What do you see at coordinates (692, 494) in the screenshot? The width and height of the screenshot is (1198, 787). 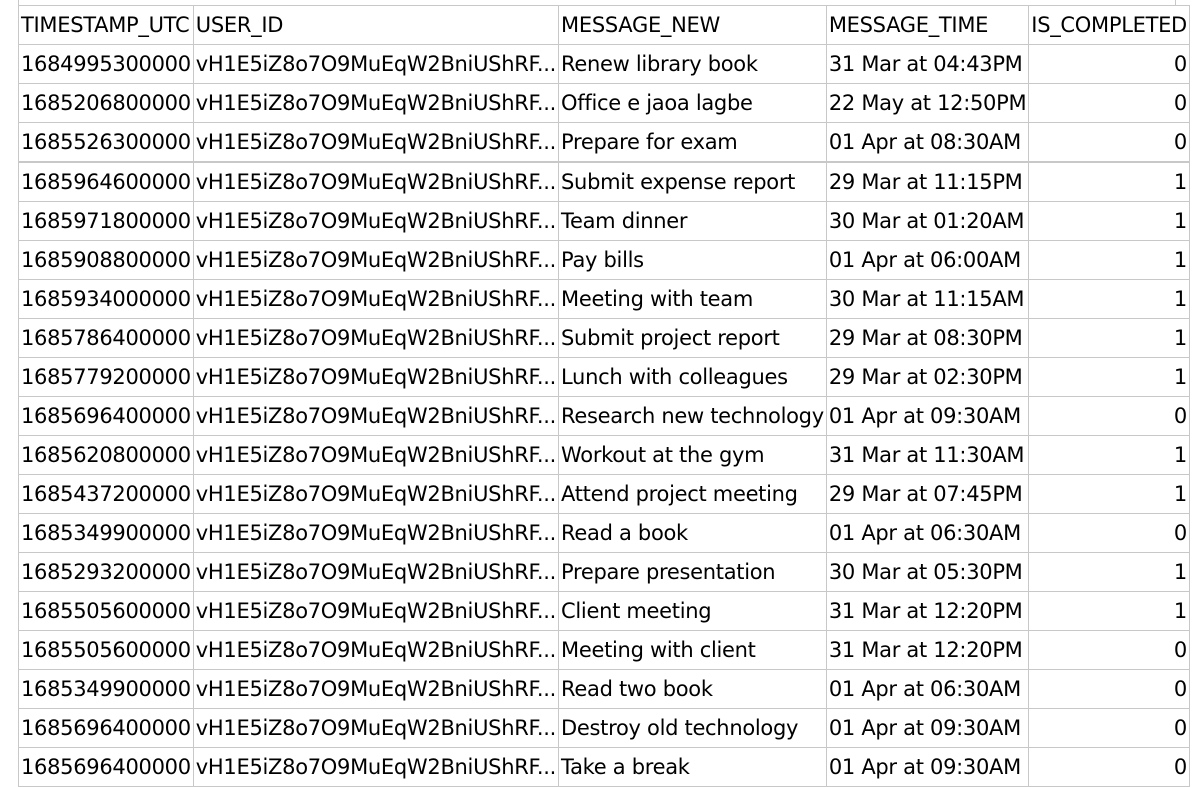 I see `message-cell: Attend project meeting` at bounding box center [692, 494].